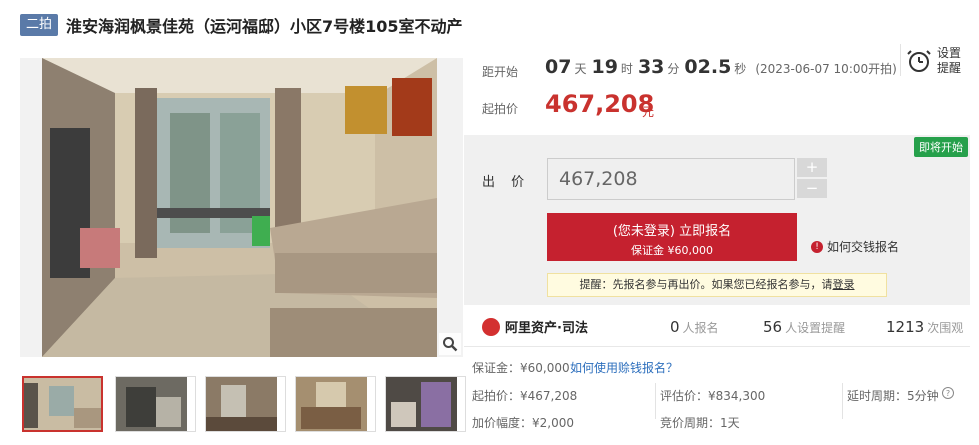  What do you see at coordinates (893, 396) in the screenshot?
I see `delay-period: 延时周期：5分钟` at bounding box center [893, 396].